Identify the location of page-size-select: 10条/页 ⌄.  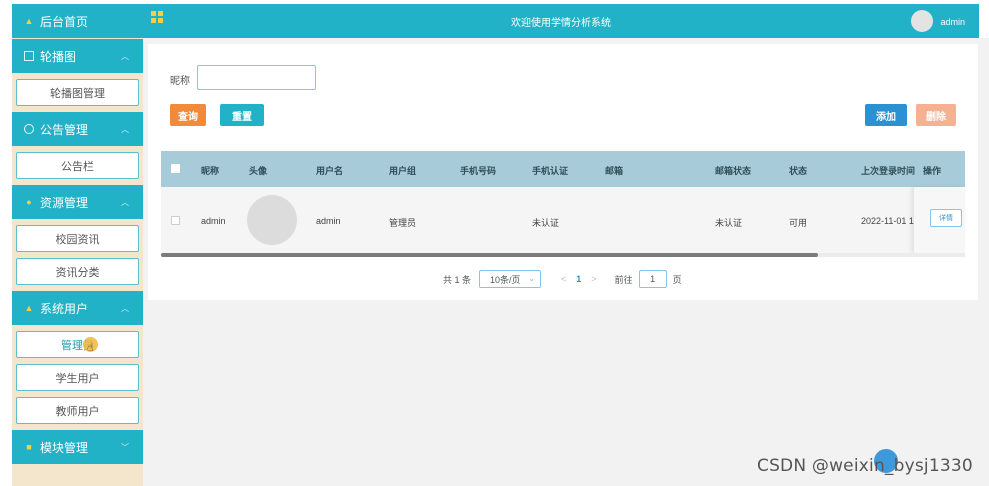
(510, 279).